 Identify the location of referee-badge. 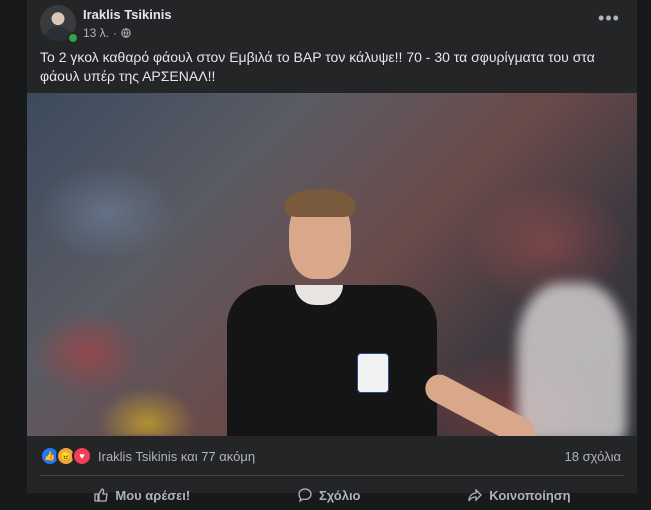
(373, 373).